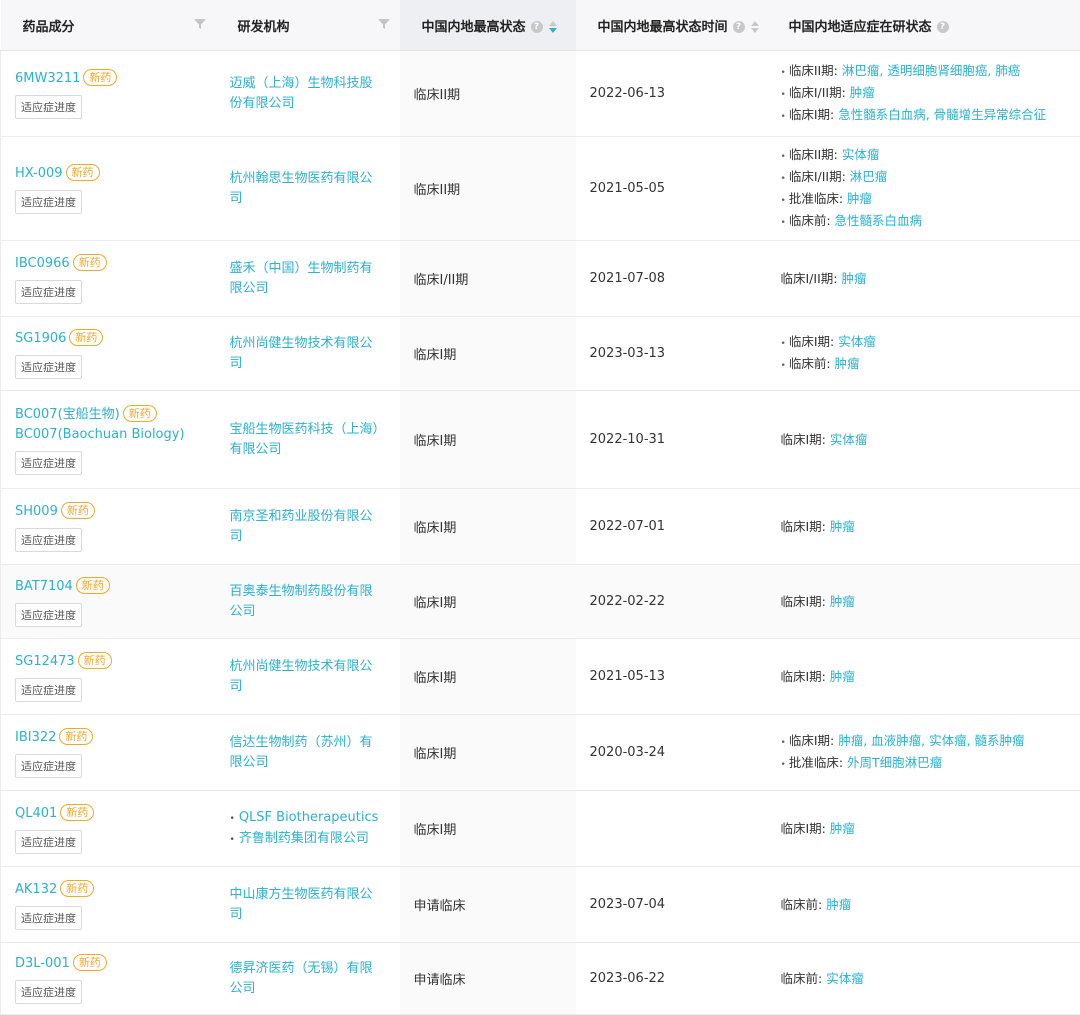 The image size is (1080, 1015). What do you see at coordinates (923, 829) in the screenshot?
I see `indication-cell: 临床I期: 肿瘤` at bounding box center [923, 829].